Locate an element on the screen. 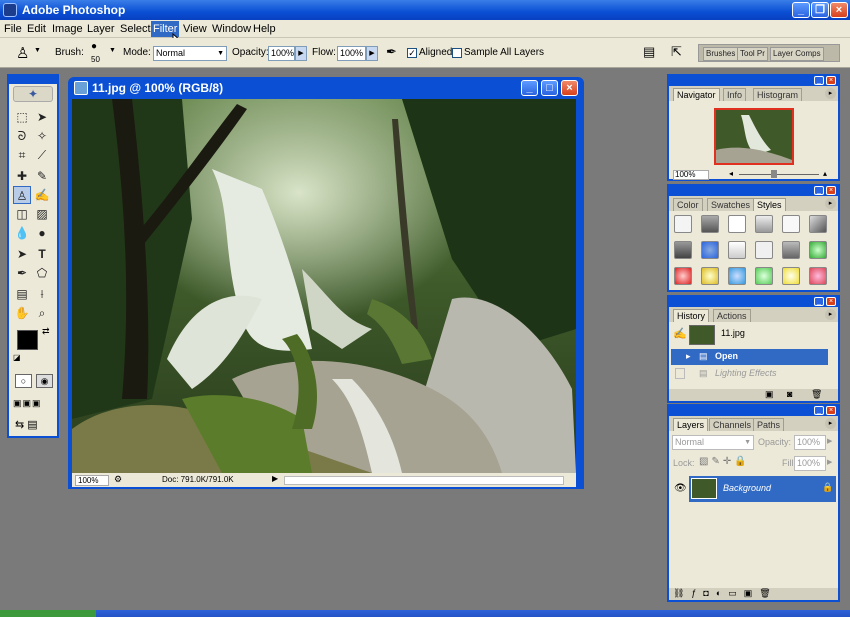  fill-arrow-icon: ▶ is located at coordinates (829, 462).